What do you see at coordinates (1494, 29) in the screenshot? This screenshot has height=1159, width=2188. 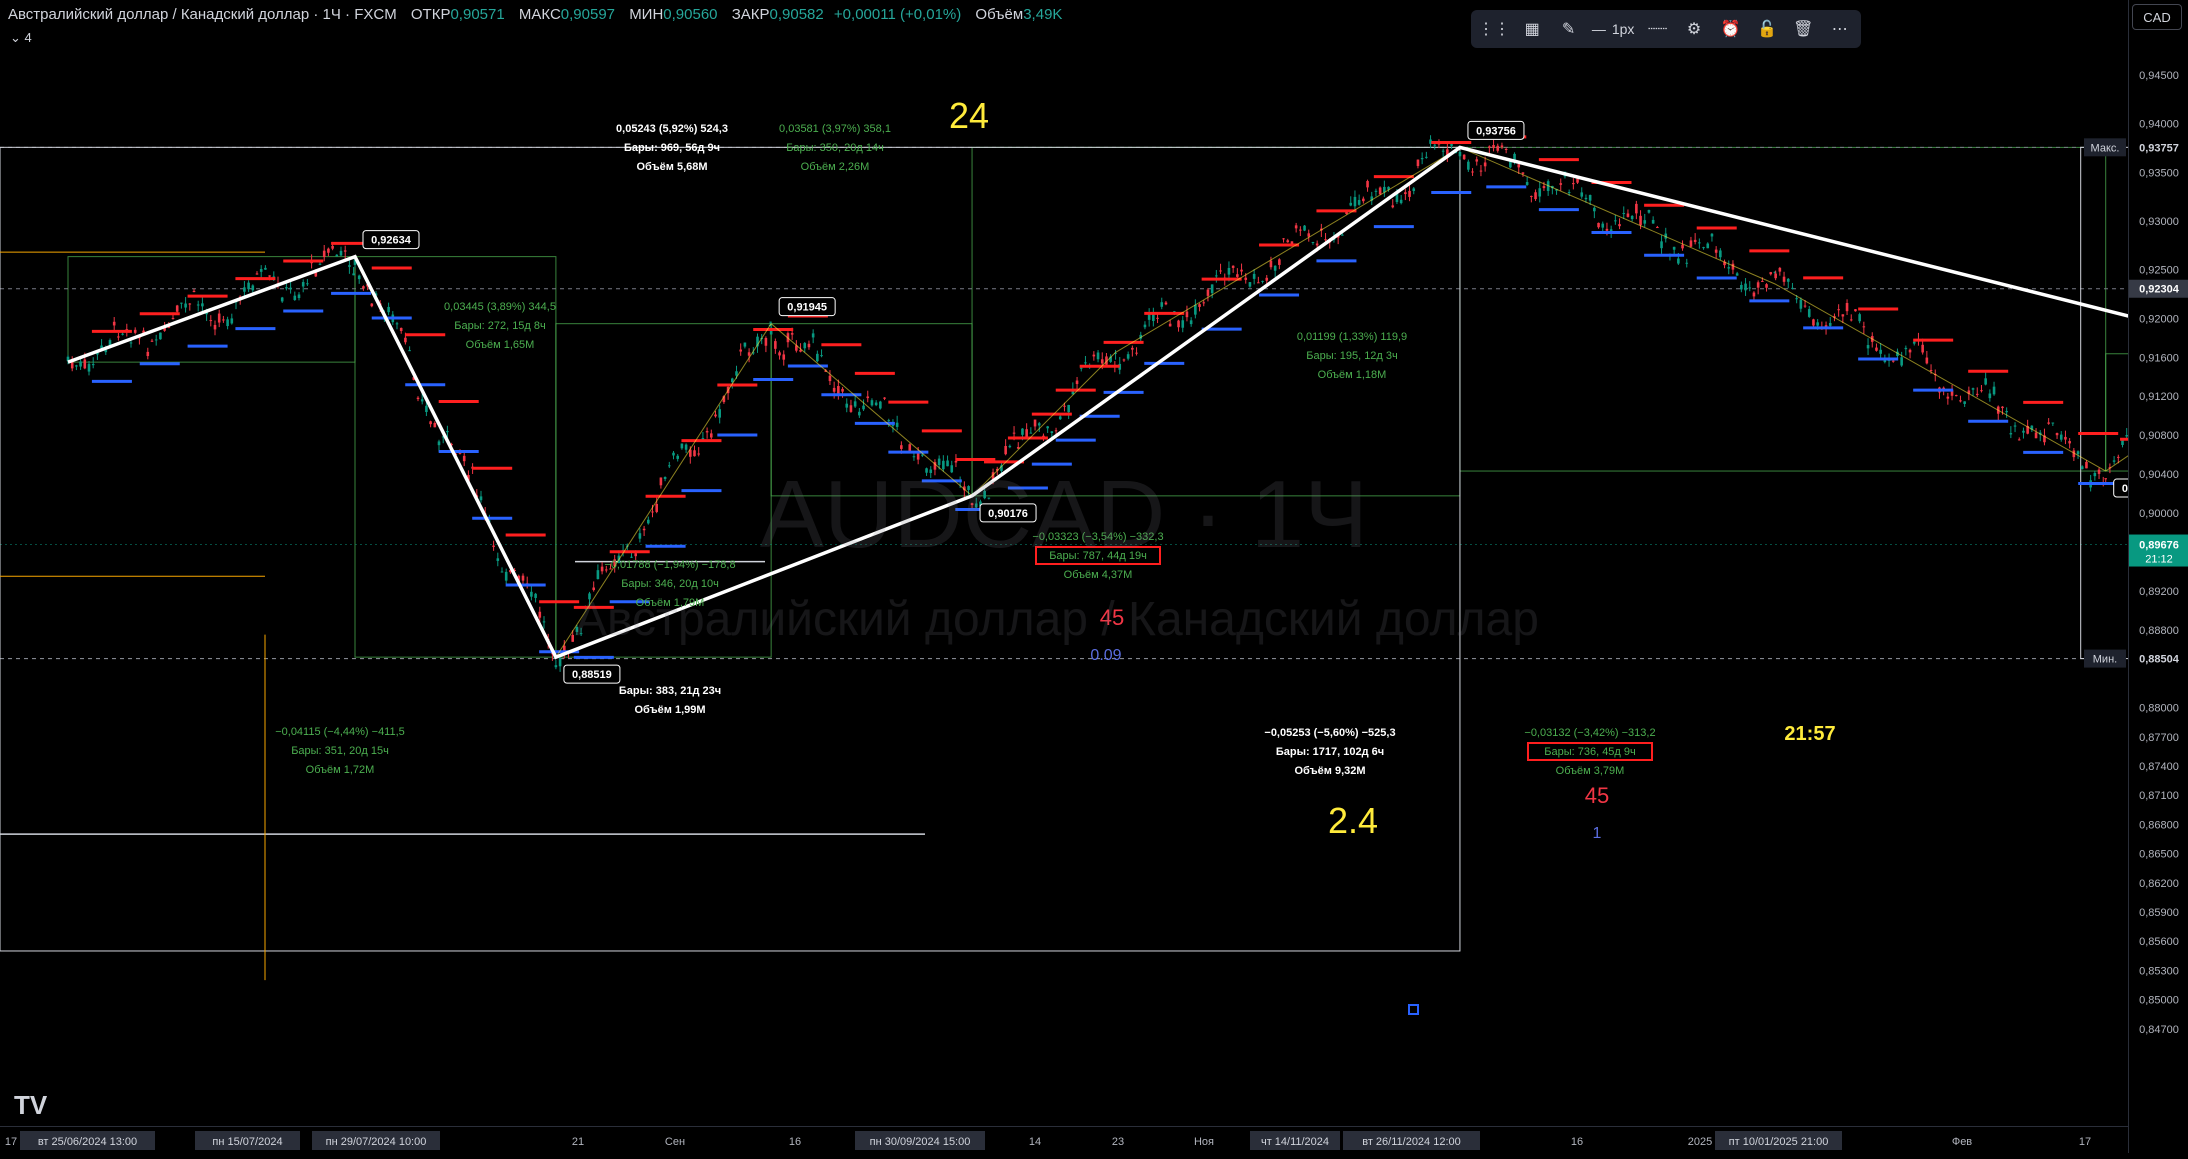 I see `drag-handle-icon: ⋮⋮` at bounding box center [1494, 29].